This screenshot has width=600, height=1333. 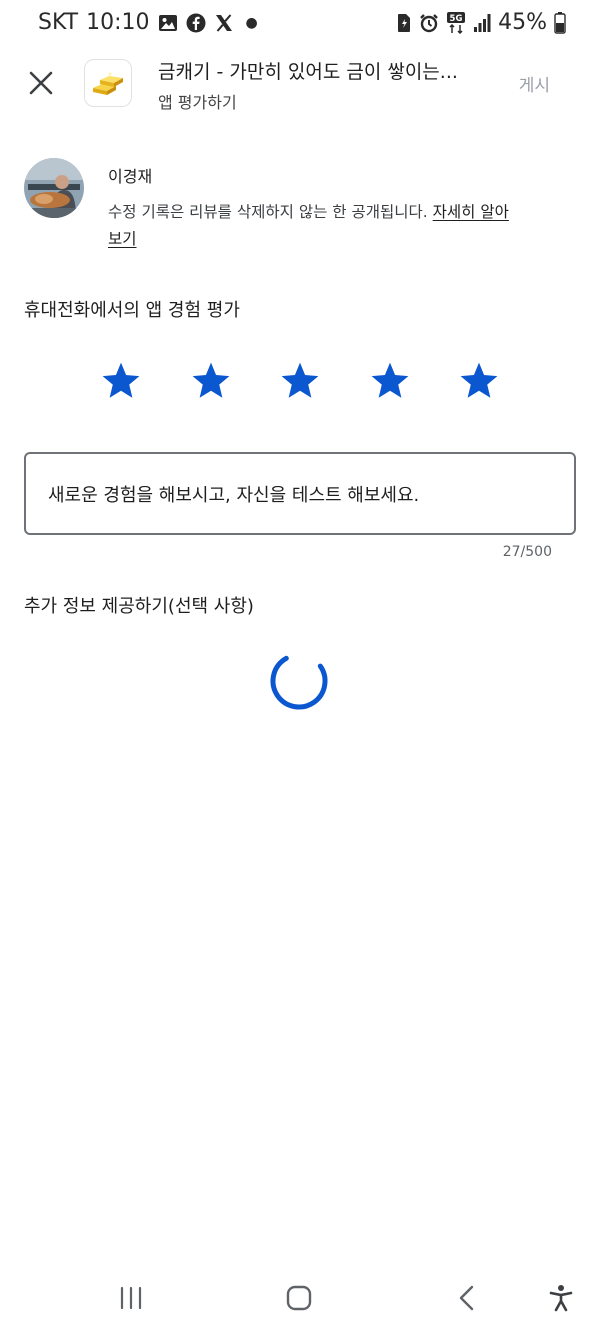 I want to click on close-button, so click(x=41, y=83).